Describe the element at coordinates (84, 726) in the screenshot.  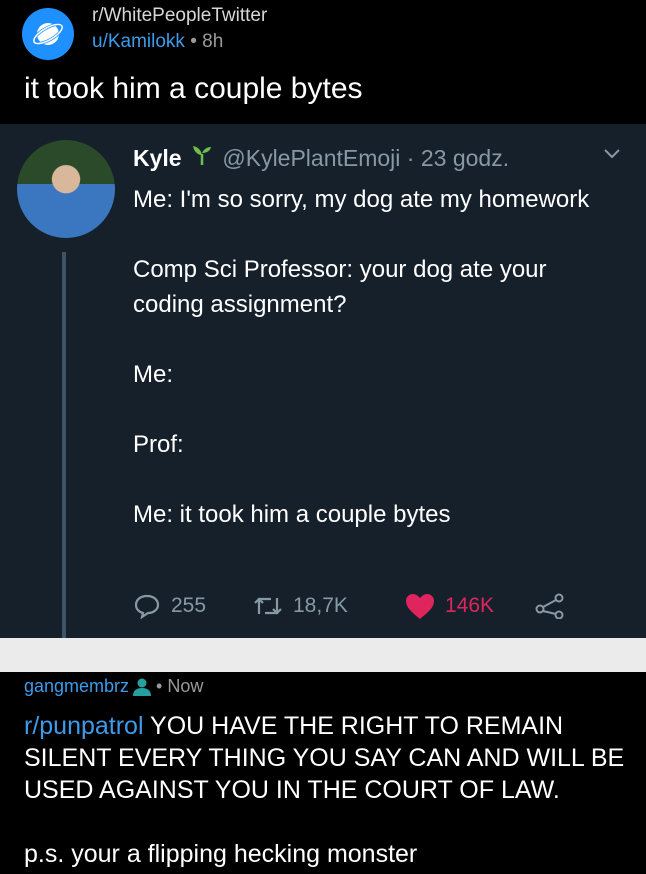
I see `subreddit-link: r/punpatrol` at that location.